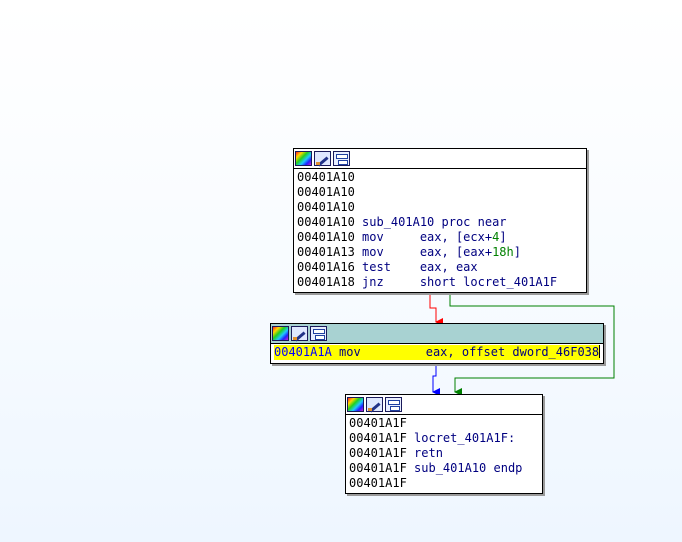 The height and width of the screenshot is (542, 682). Describe the element at coordinates (456, 252) in the screenshot. I see `operand-text: eax, [eax+` at that location.